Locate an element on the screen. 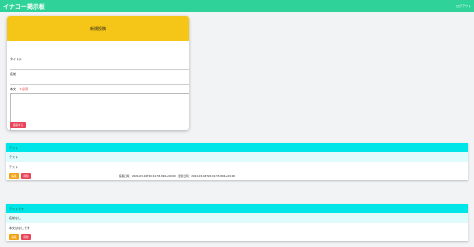 The height and width of the screenshot is (247, 474). submit-button: 投稿する is located at coordinates (18, 125).